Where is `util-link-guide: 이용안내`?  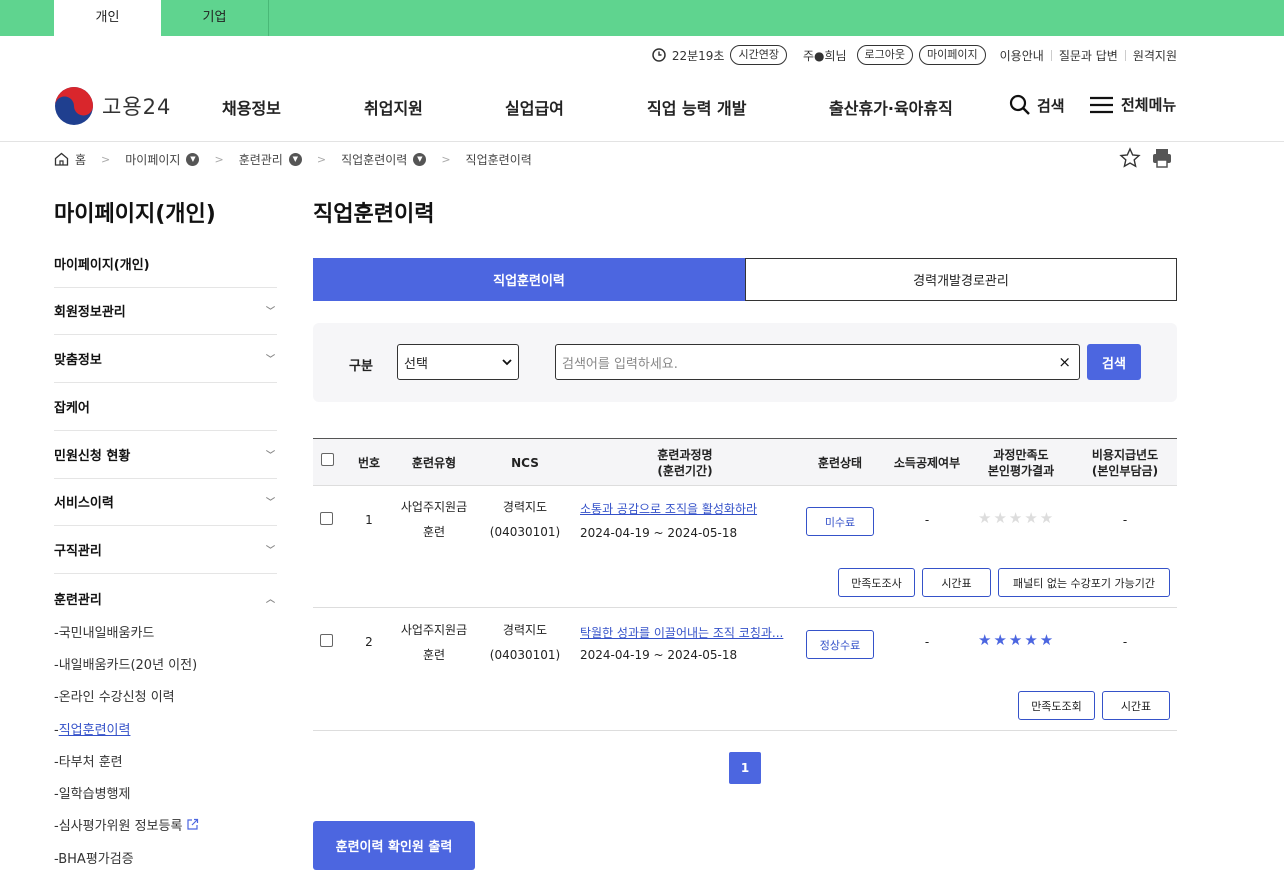 util-link-guide: 이용안내 is located at coordinates (1022, 55).